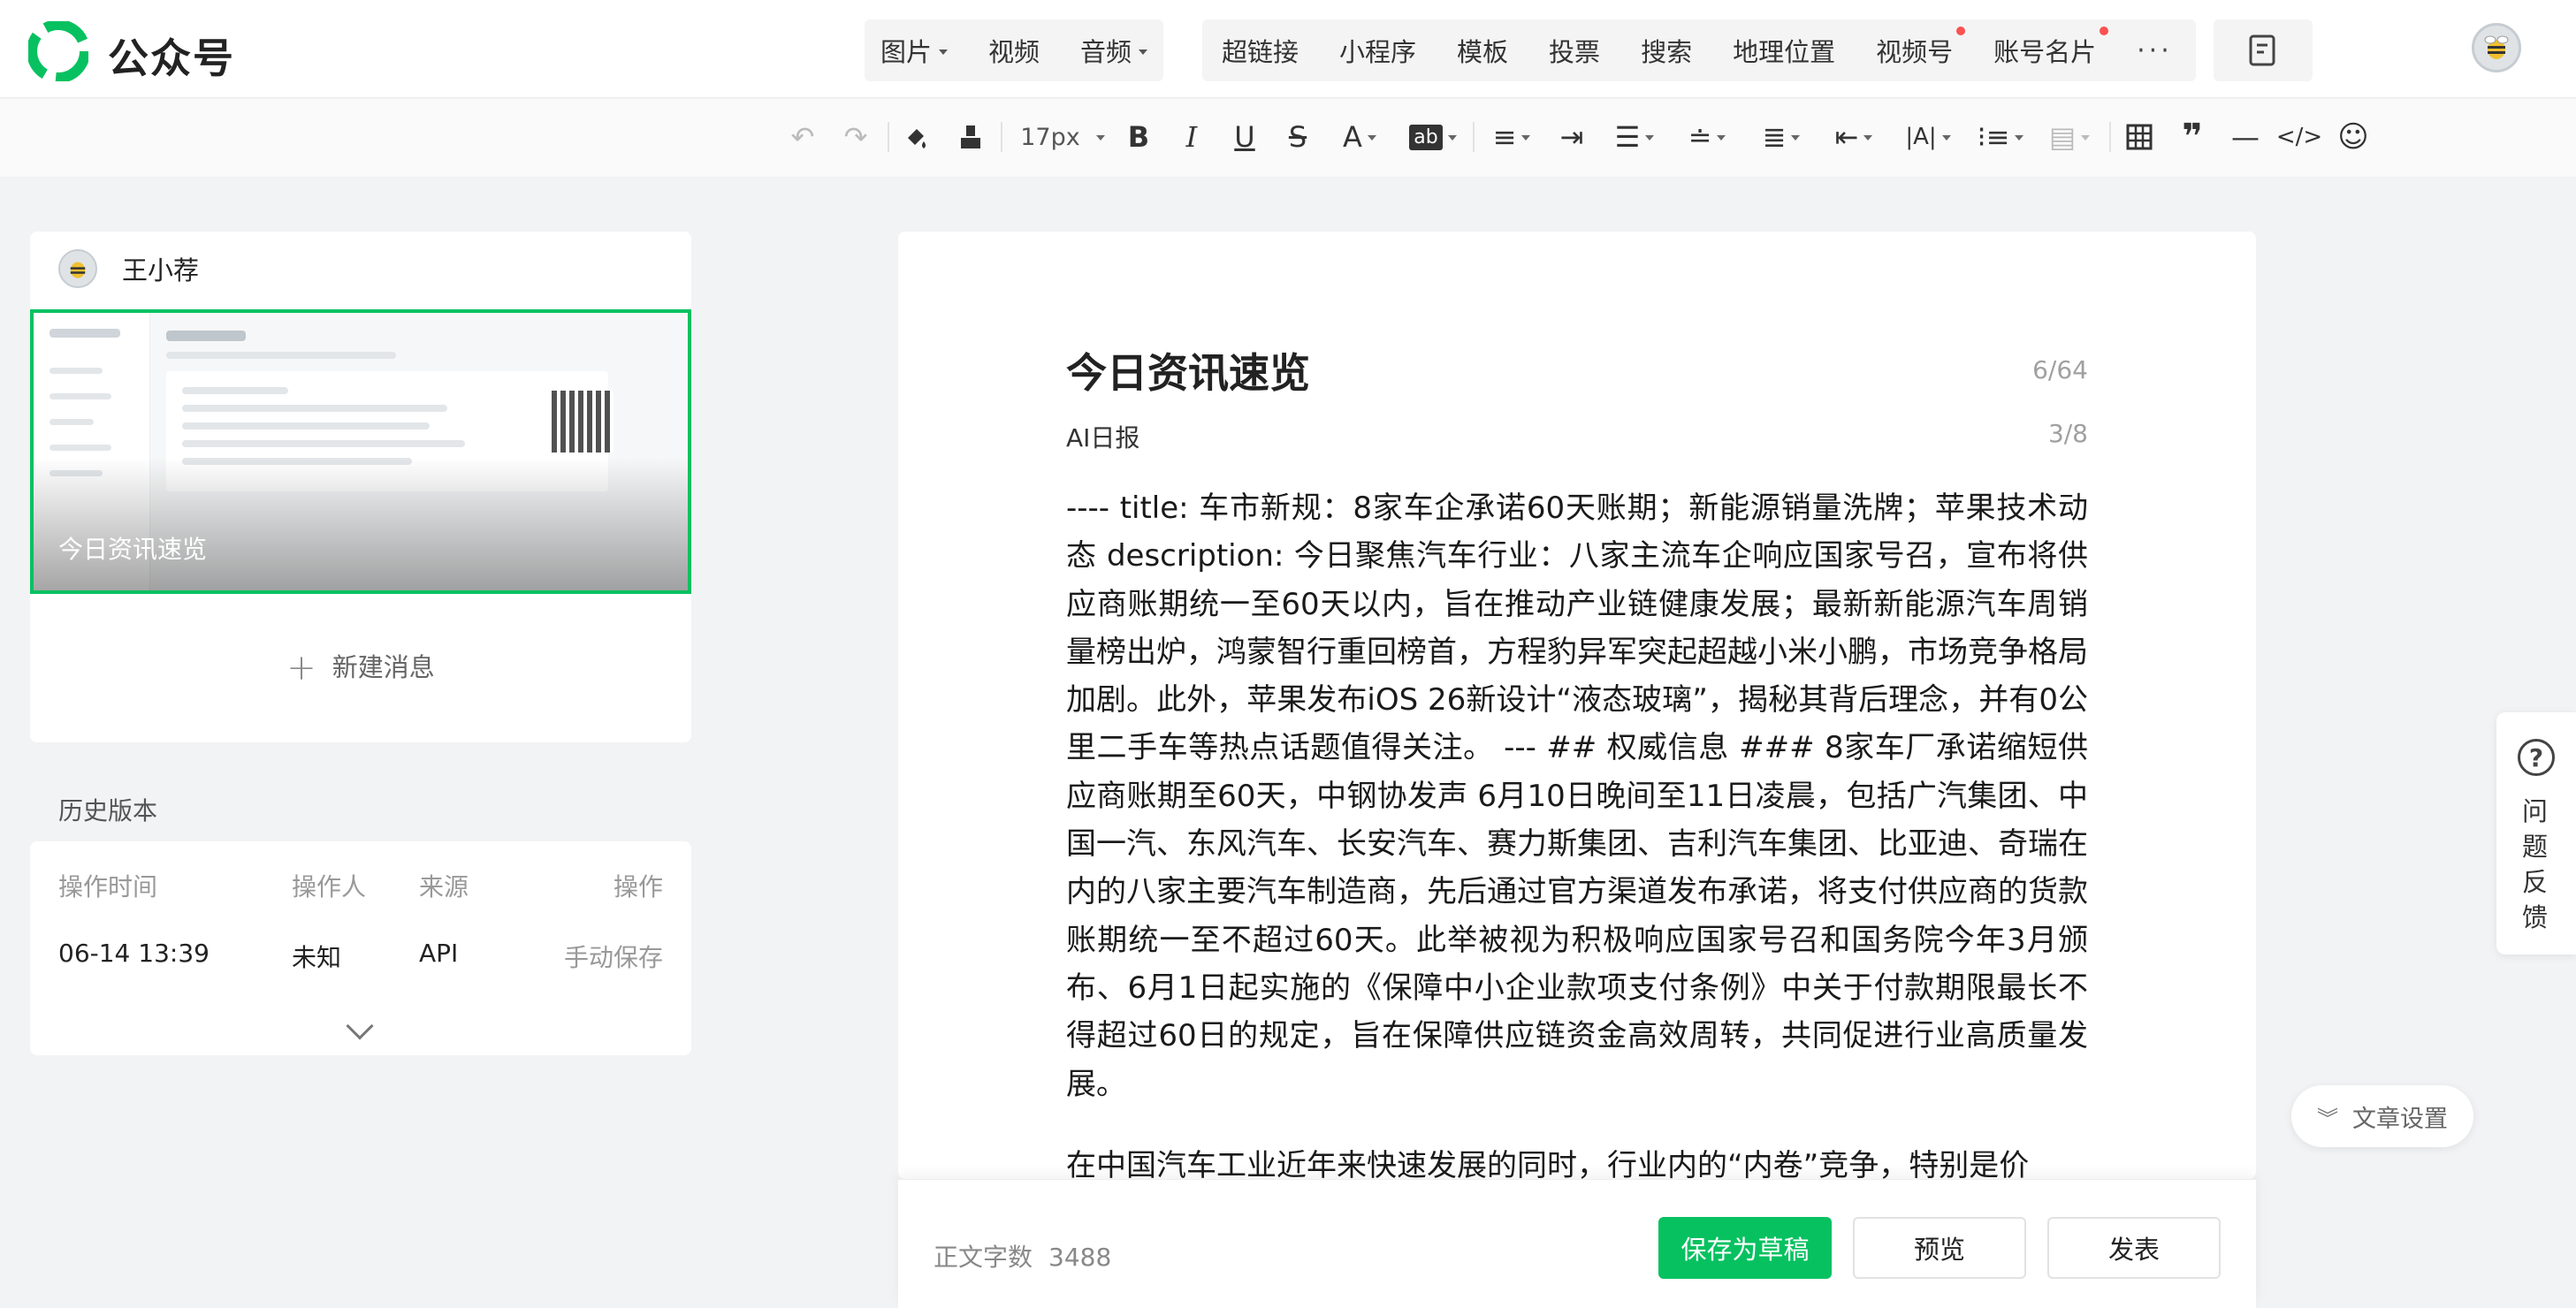 Image resolution: width=2576 pixels, height=1308 pixels. What do you see at coordinates (329, 886) in the screenshot?
I see `history-column-user: 操作人` at bounding box center [329, 886].